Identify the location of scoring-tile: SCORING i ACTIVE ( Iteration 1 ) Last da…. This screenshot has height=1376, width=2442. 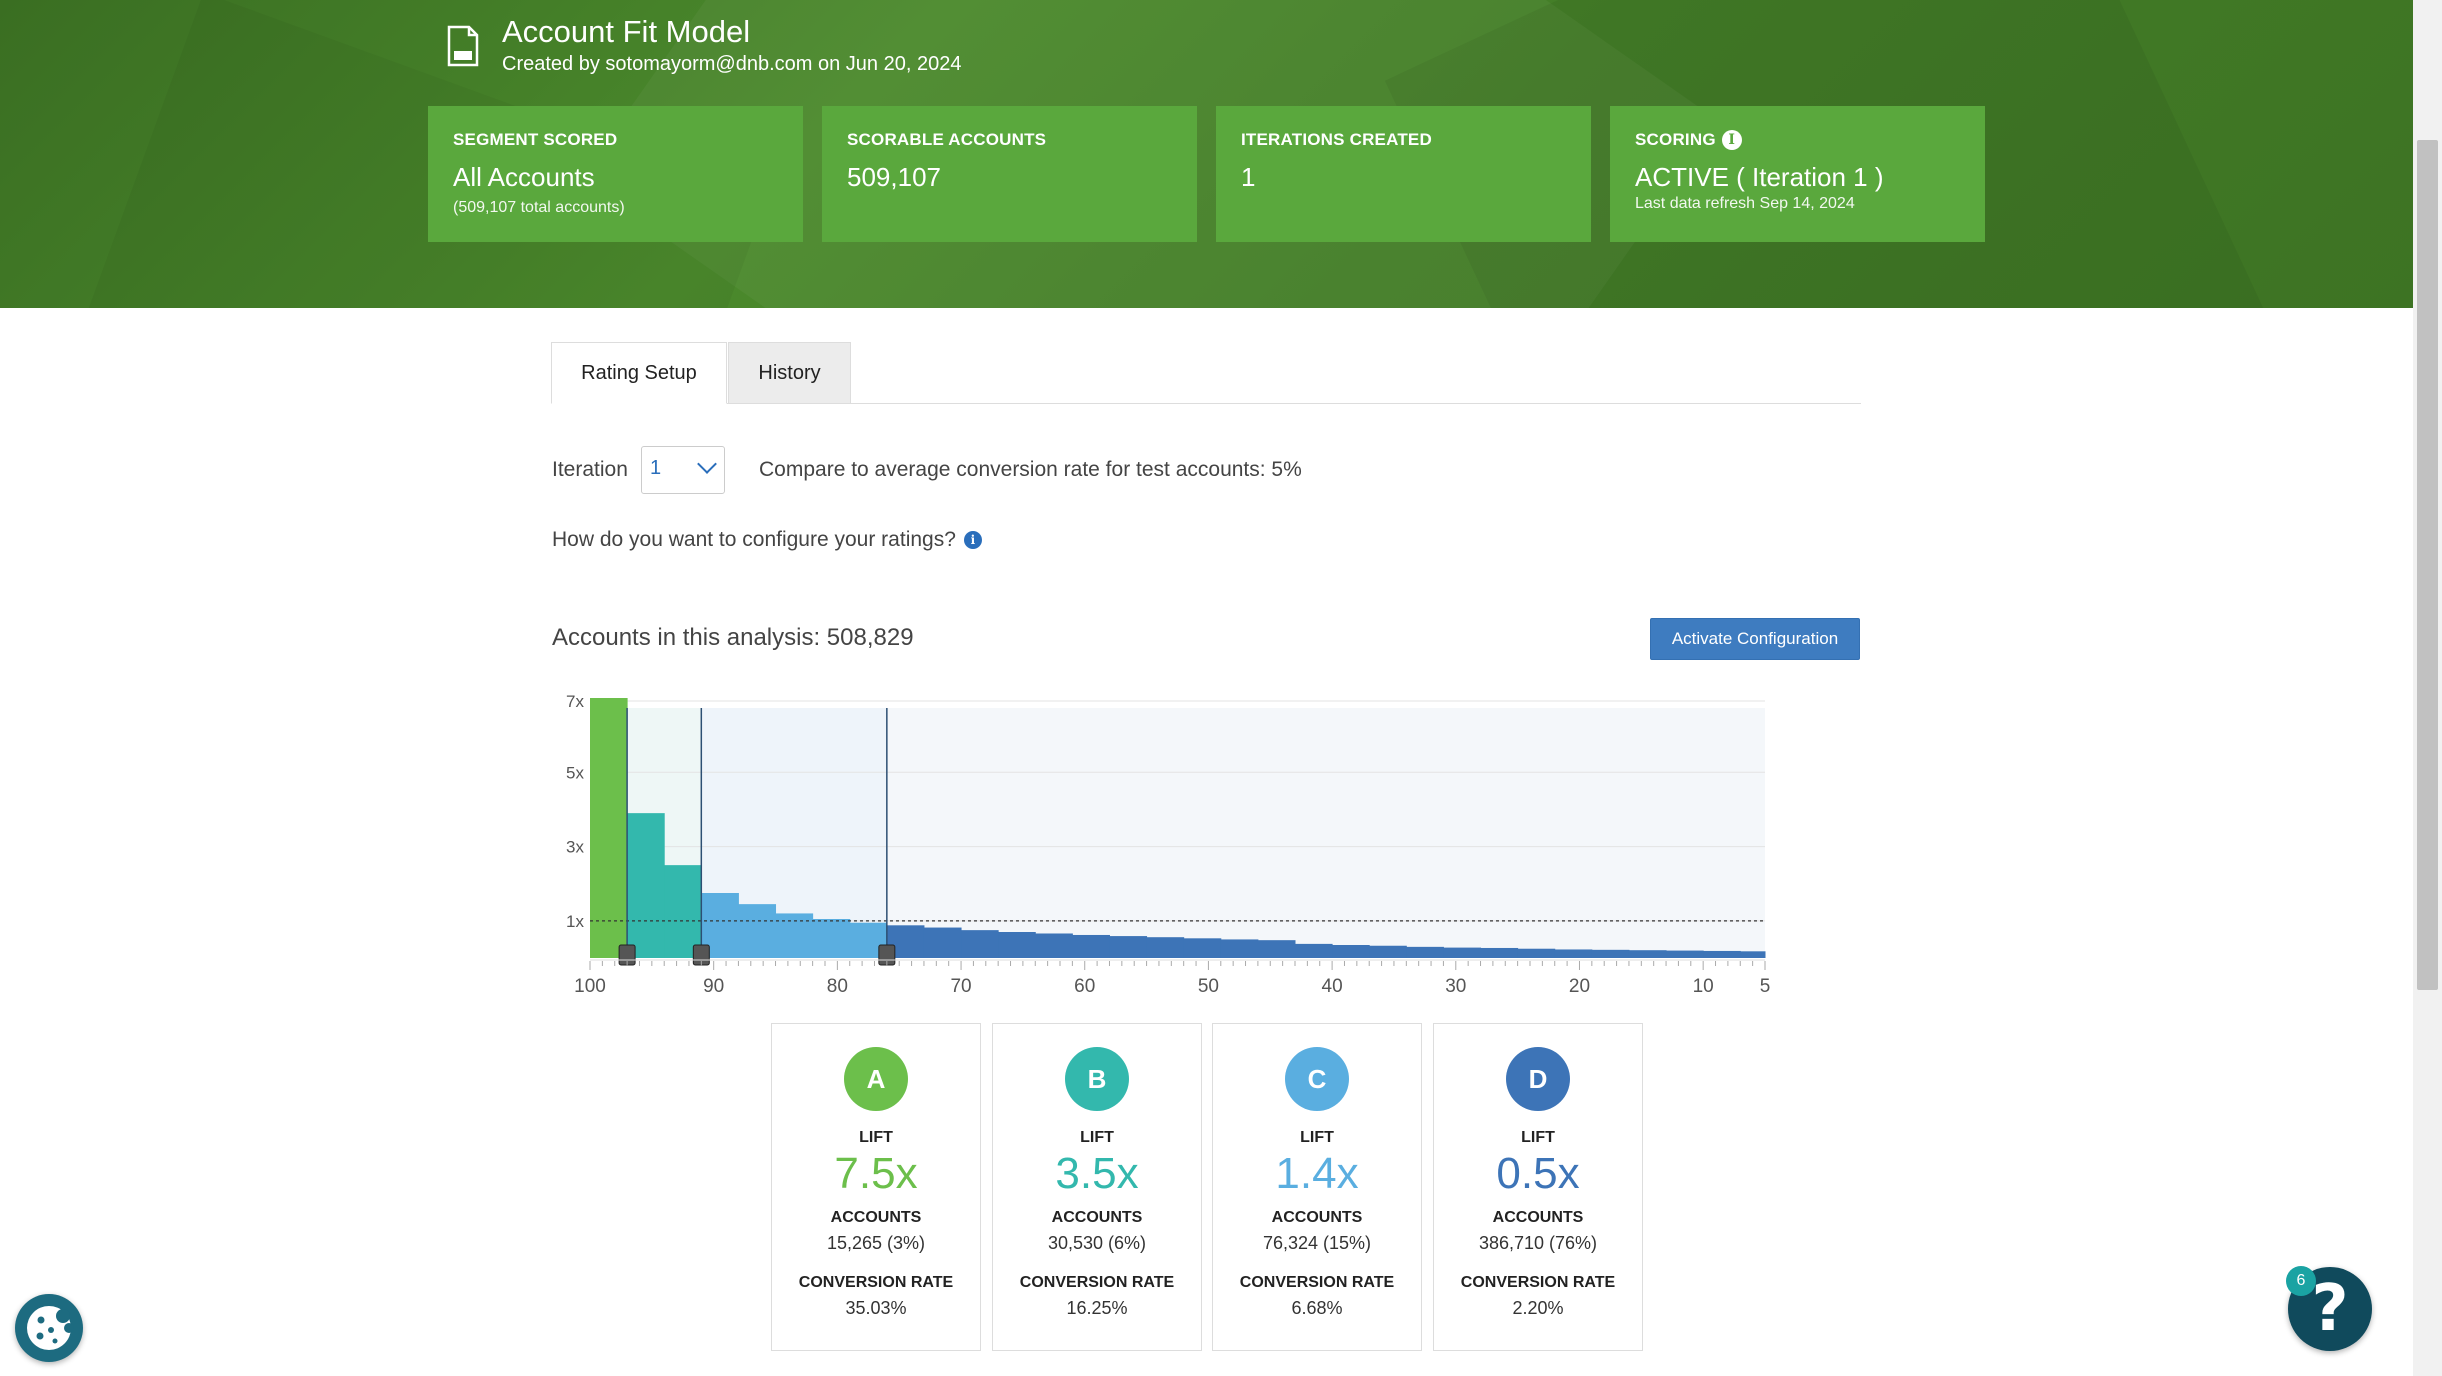
(1797, 174).